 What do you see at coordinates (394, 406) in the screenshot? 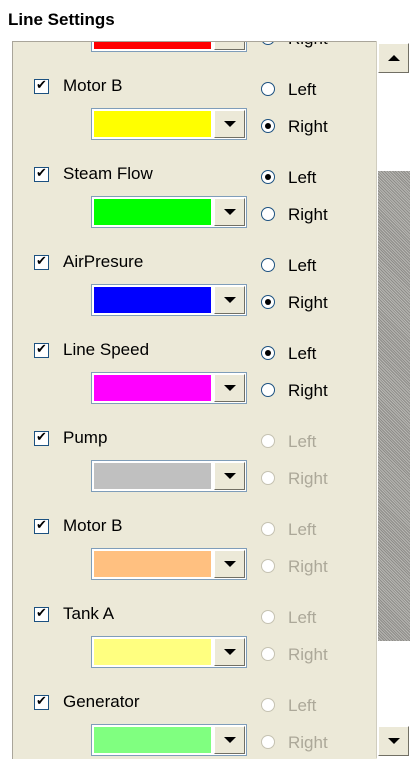
I see `scroll-thumb` at bounding box center [394, 406].